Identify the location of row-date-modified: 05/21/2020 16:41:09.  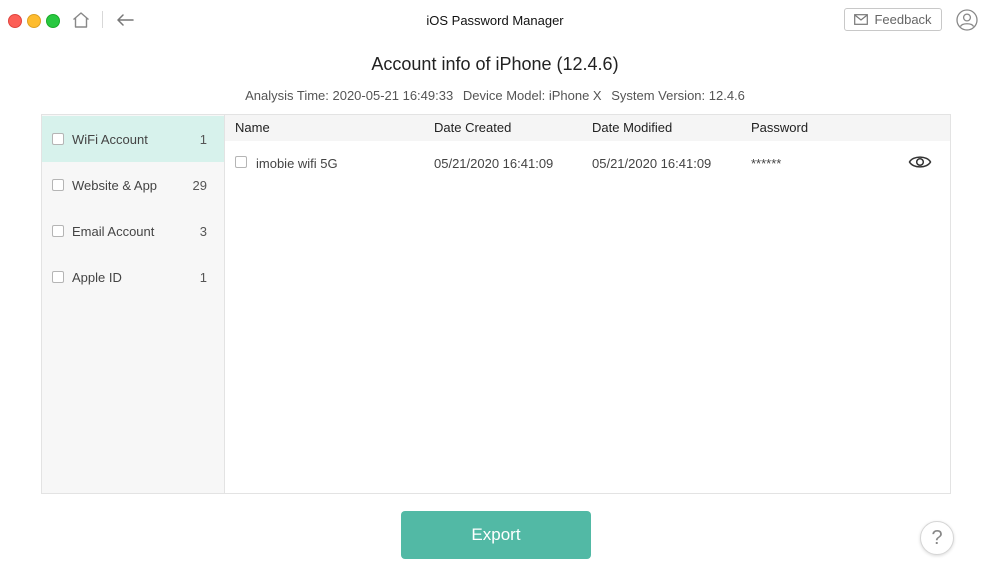
(652, 163).